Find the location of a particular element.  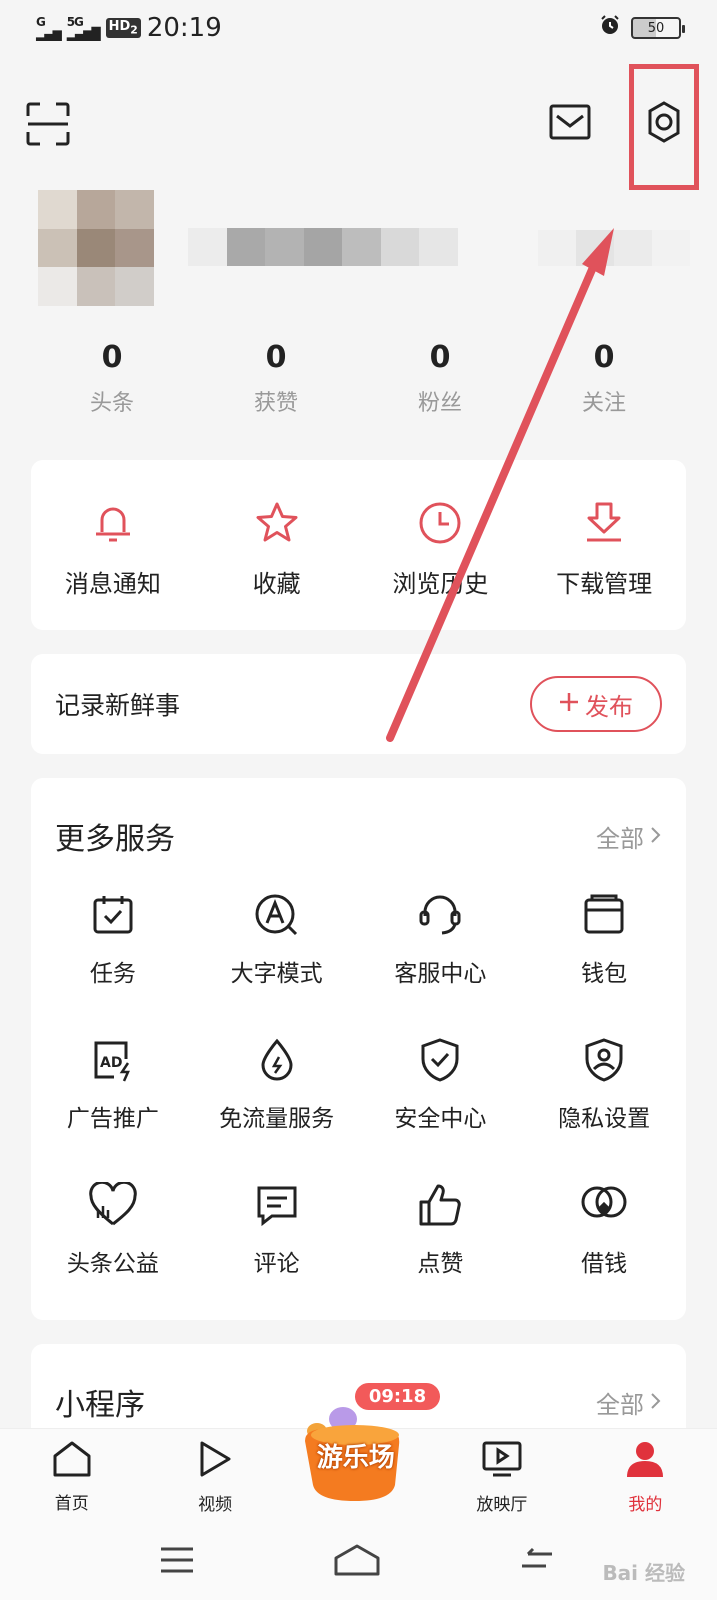

profile-link-blurred is located at coordinates (614, 248).